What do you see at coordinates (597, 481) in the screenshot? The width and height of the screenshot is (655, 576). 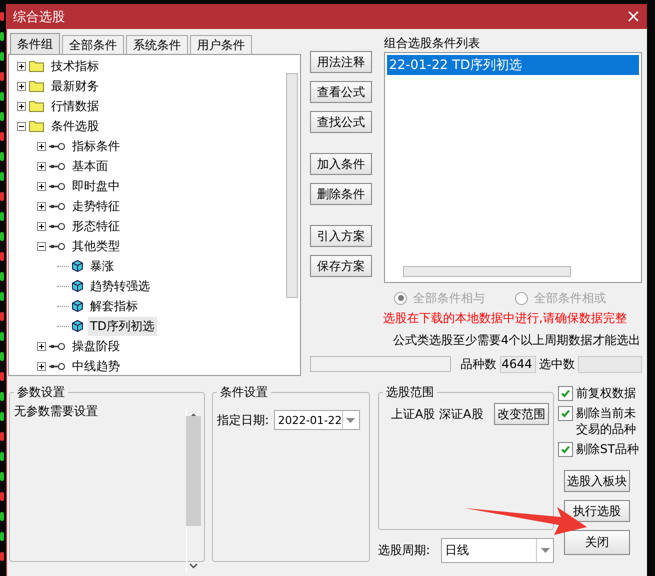 I see `dialog-button: 选股入板块` at bounding box center [597, 481].